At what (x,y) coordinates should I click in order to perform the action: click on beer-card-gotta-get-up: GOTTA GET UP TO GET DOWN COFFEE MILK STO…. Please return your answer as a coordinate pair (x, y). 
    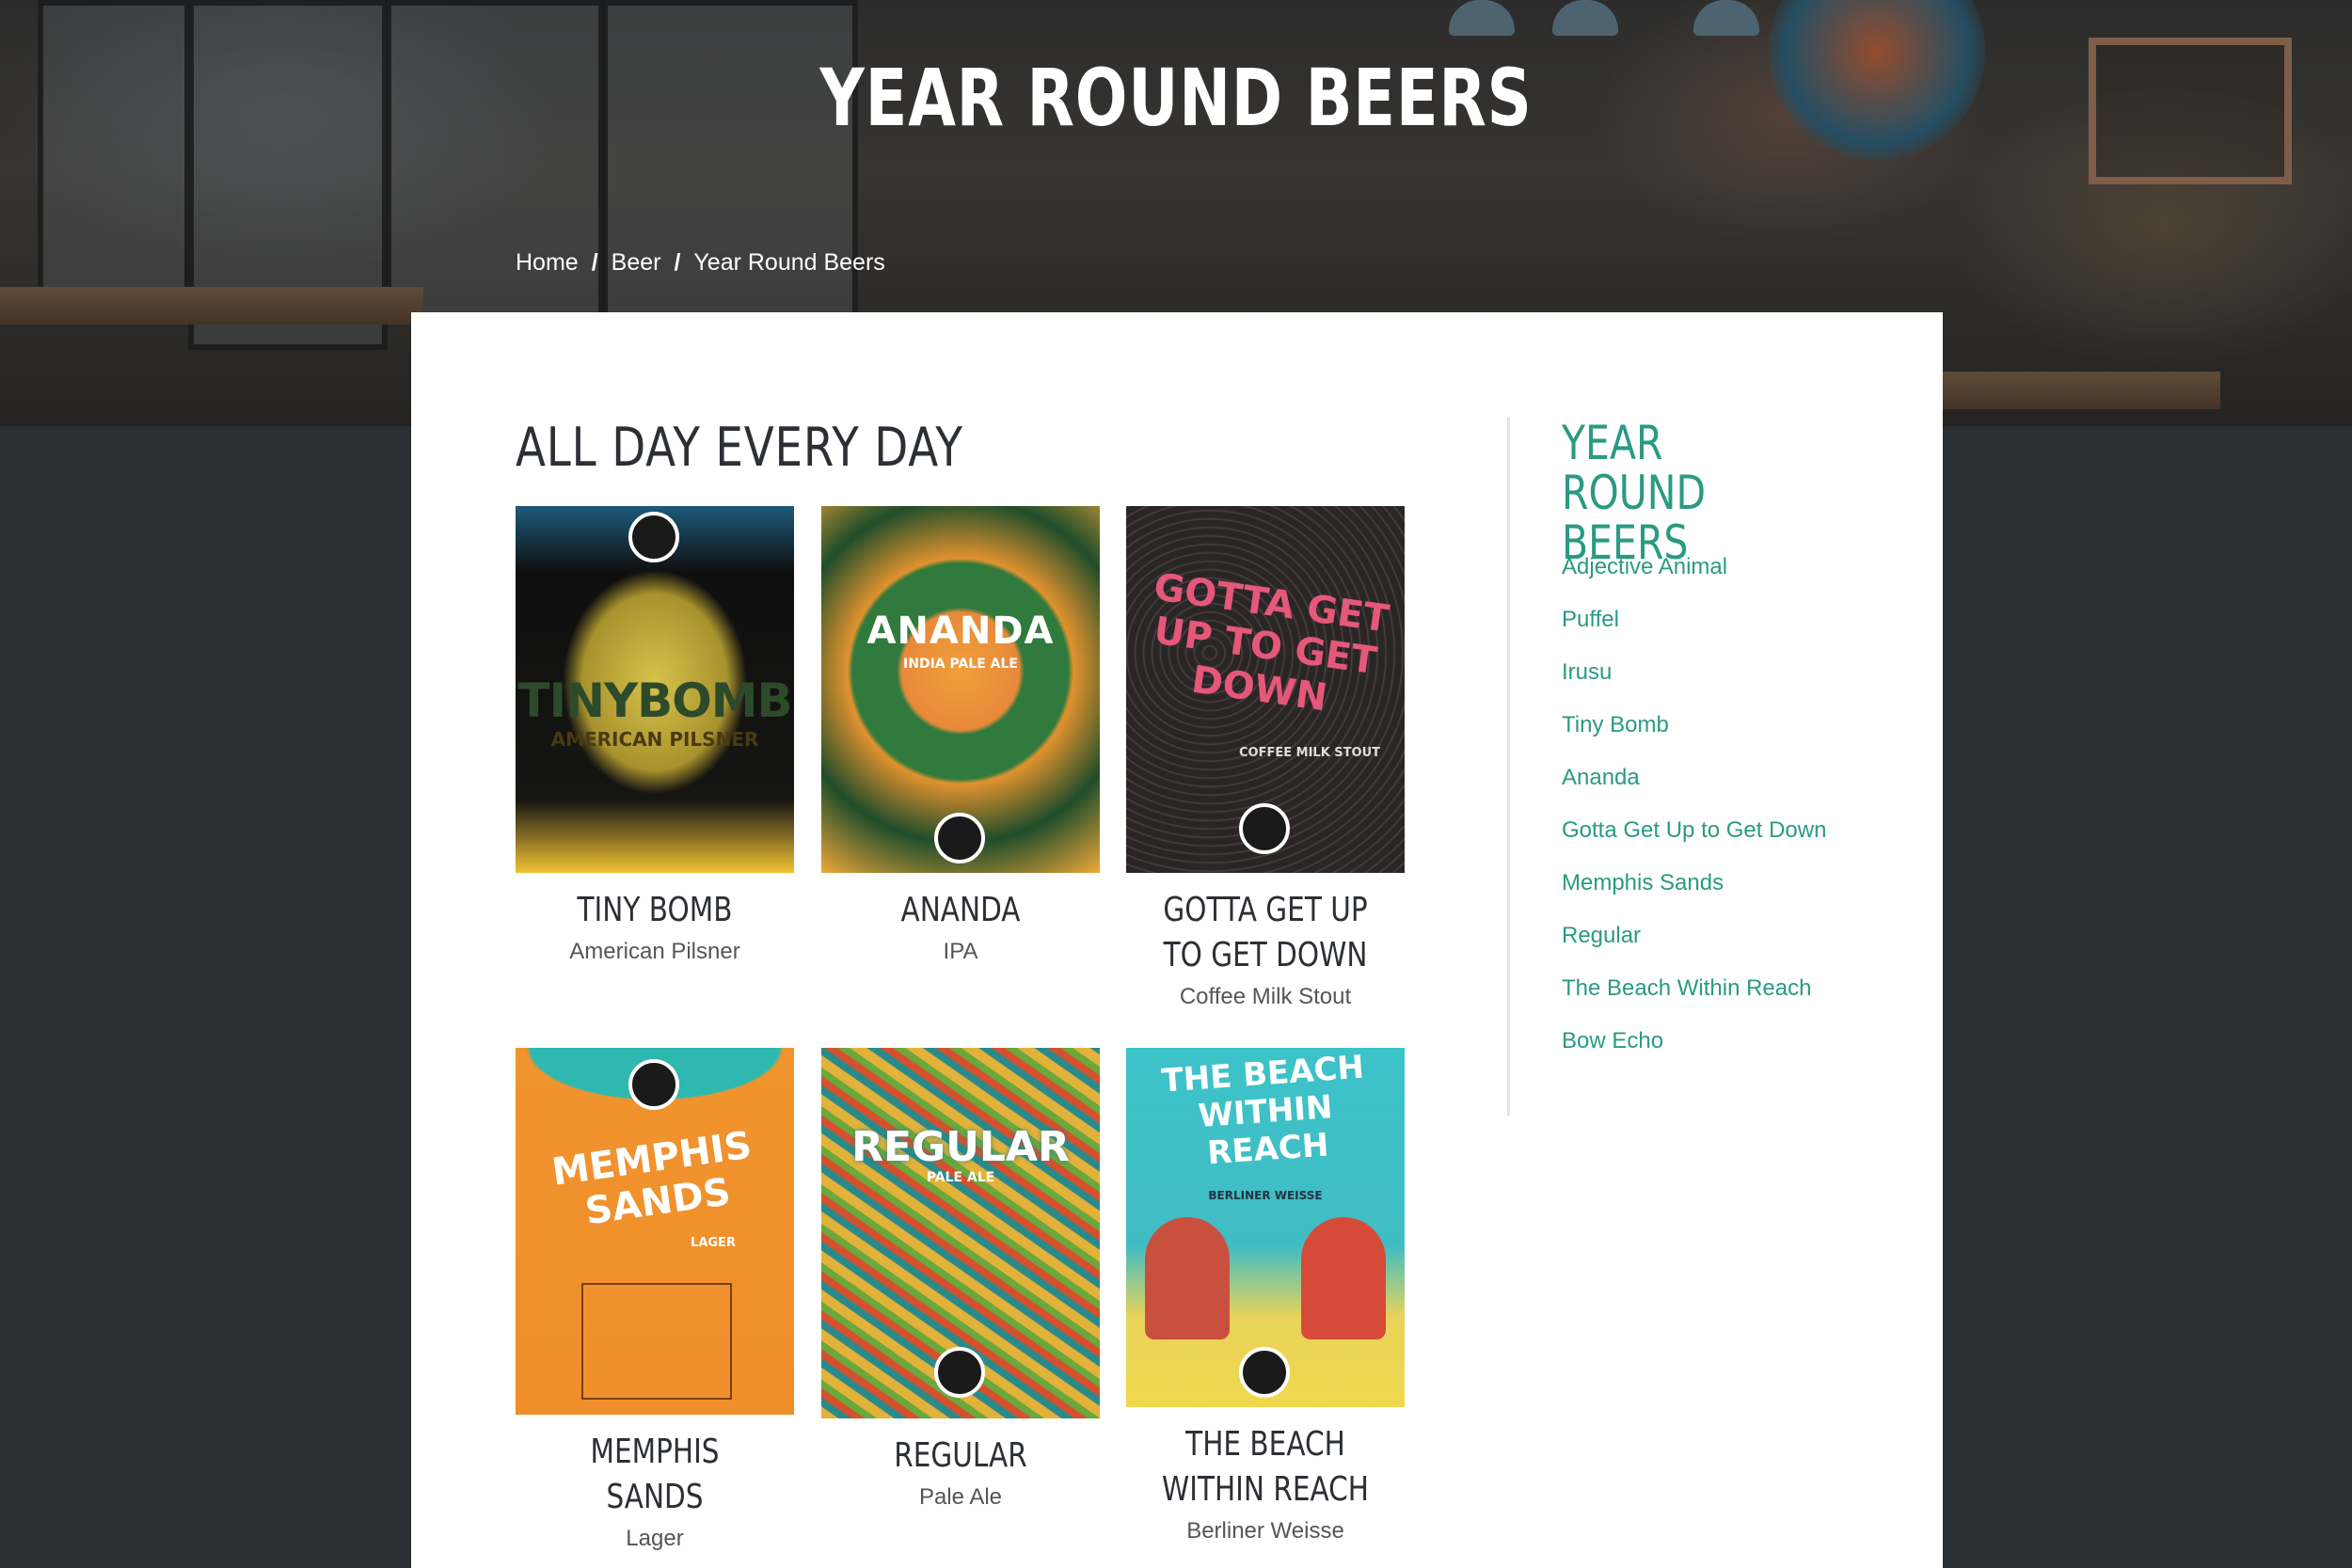
    Looking at the image, I should click on (1265, 758).